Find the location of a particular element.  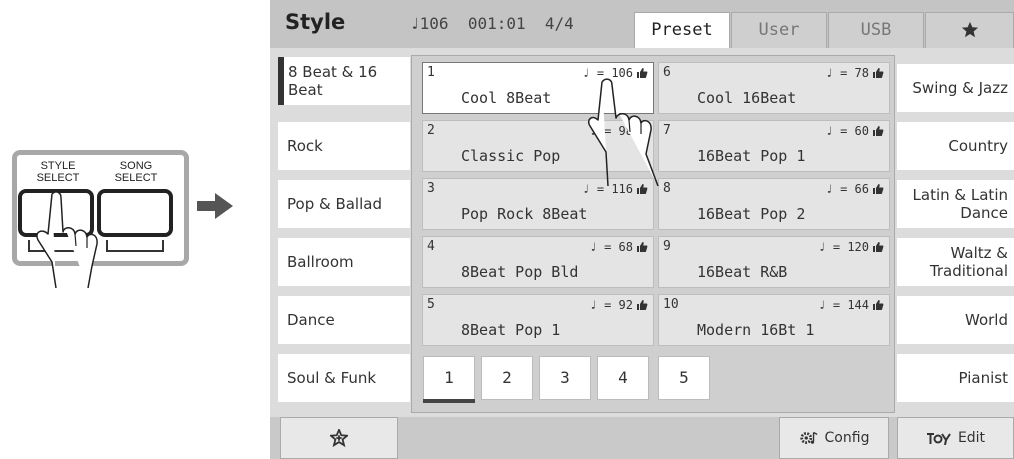

category-ballroom: Ballroom is located at coordinates (344, 262).